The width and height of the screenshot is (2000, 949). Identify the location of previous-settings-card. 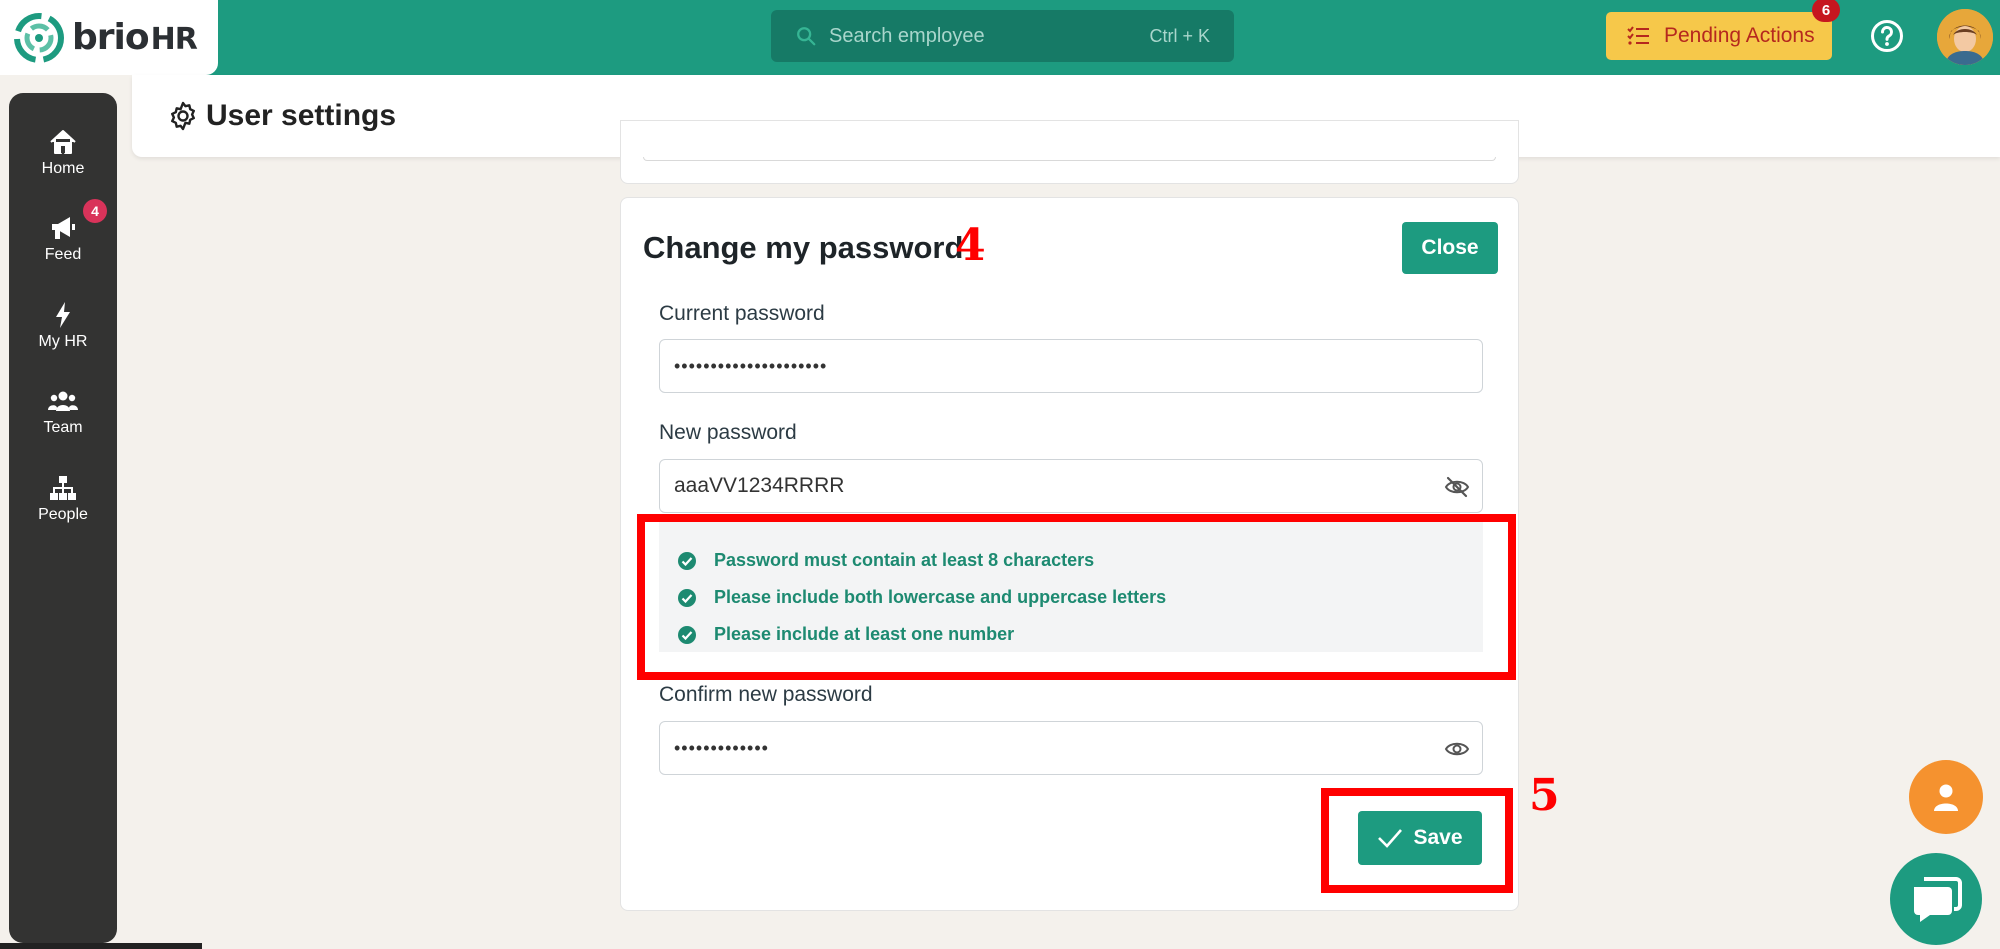
(1069, 152).